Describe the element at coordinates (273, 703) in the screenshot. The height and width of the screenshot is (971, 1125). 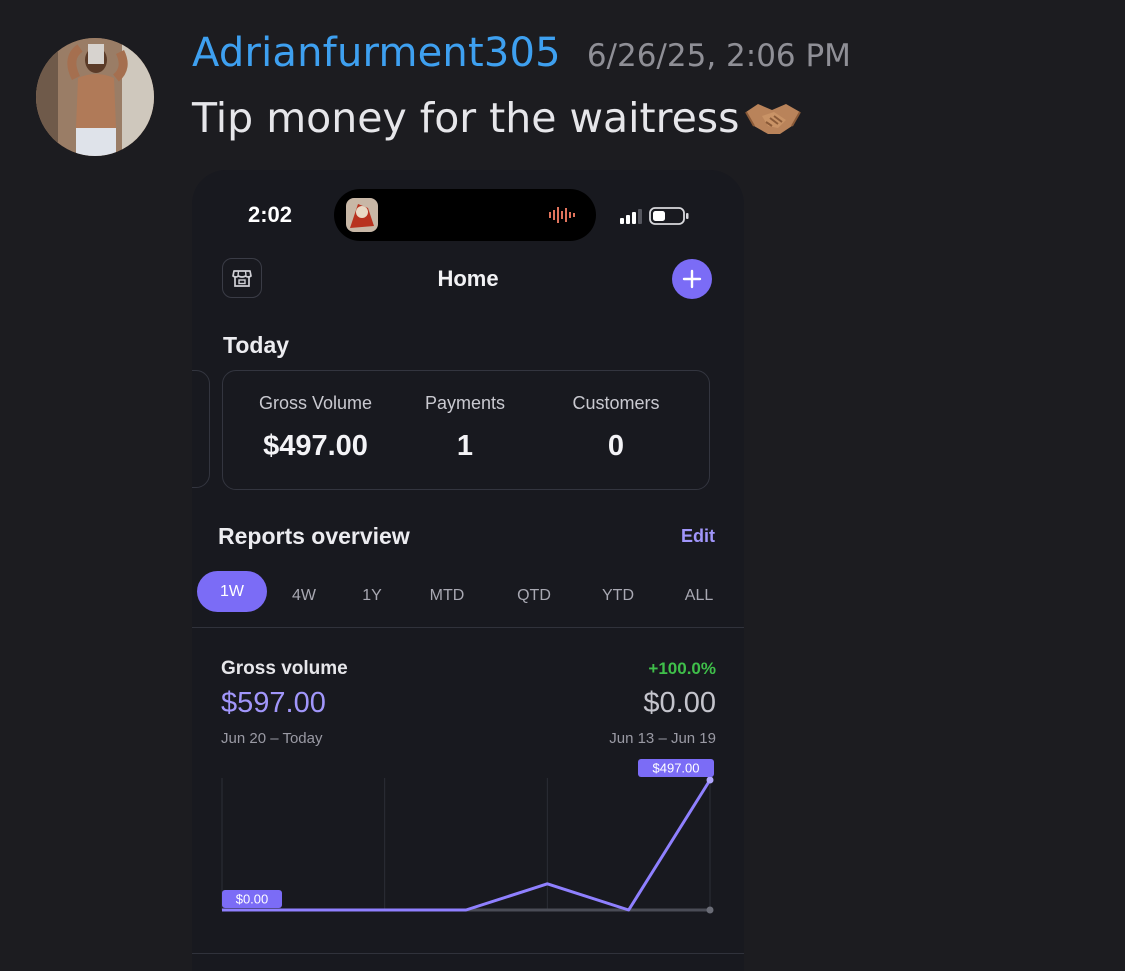
I see `gross-volume-current: $597.00` at that location.